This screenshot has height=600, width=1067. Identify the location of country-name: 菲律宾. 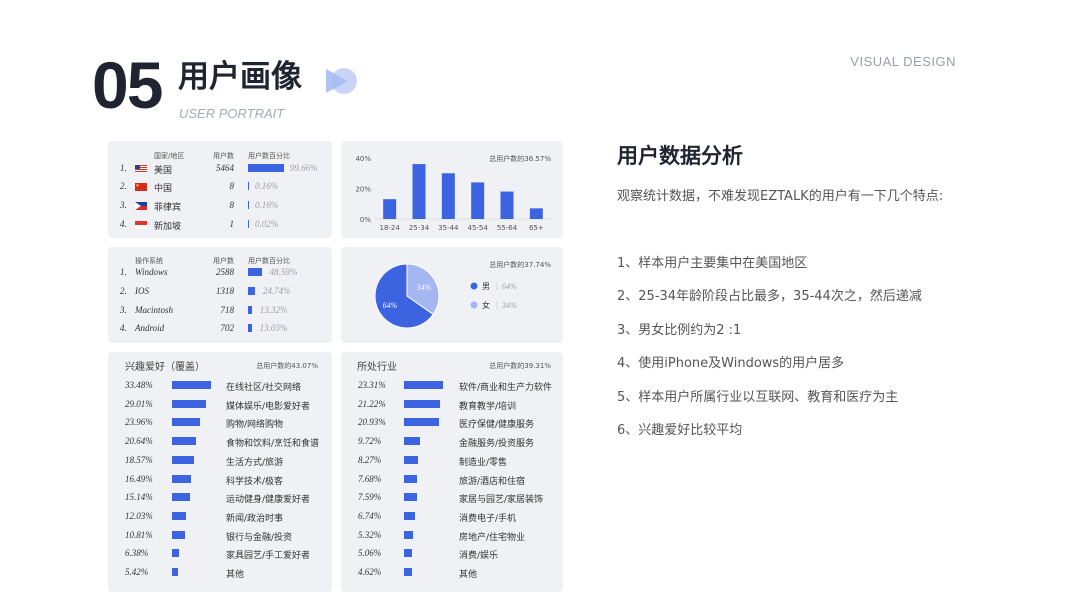
(168, 208).